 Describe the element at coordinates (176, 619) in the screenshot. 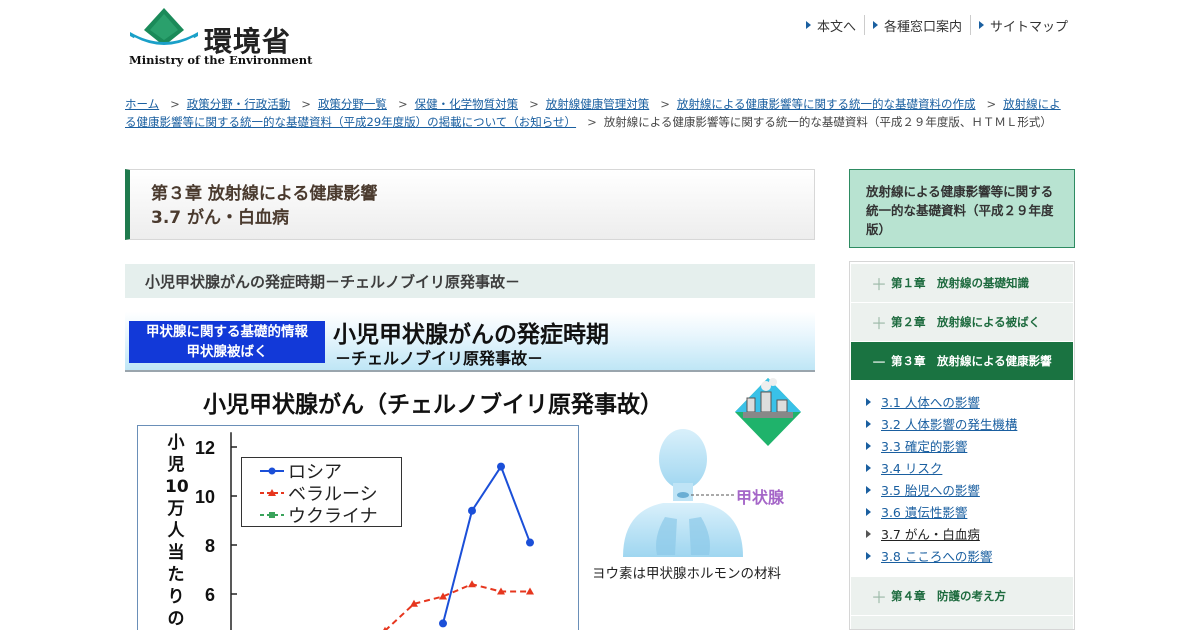

I see `y-axis-label-char: の` at that location.